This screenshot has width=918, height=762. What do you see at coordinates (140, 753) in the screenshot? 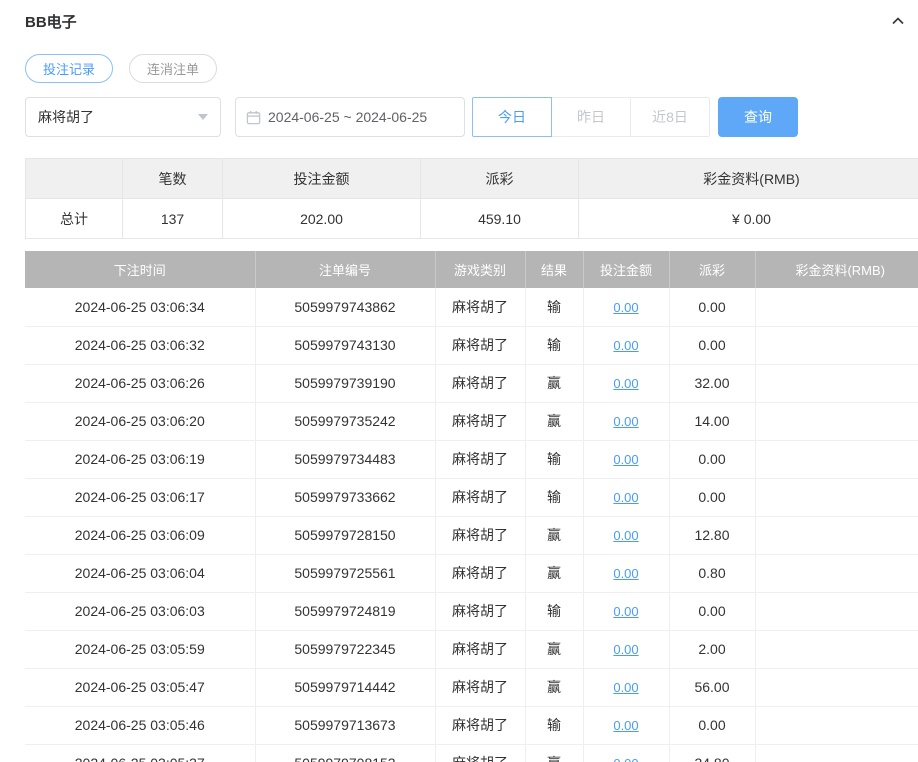
I see `bet-time-cell: 2024-06-25 03:05:37` at bounding box center [140, 753].